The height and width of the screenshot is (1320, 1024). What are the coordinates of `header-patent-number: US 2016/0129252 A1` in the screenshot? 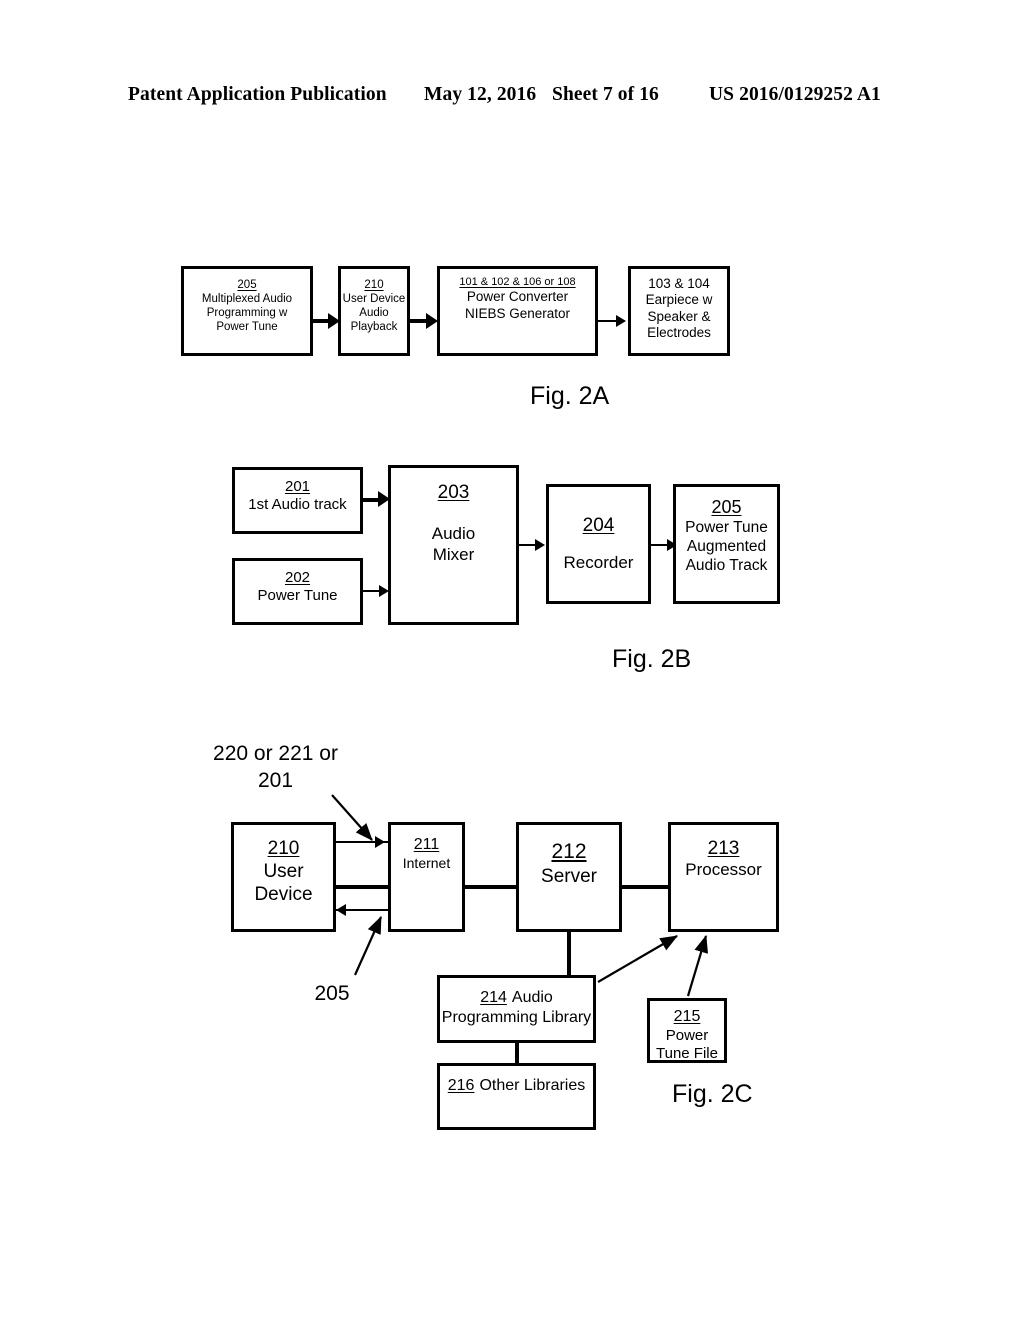 It's located at (795, 94).